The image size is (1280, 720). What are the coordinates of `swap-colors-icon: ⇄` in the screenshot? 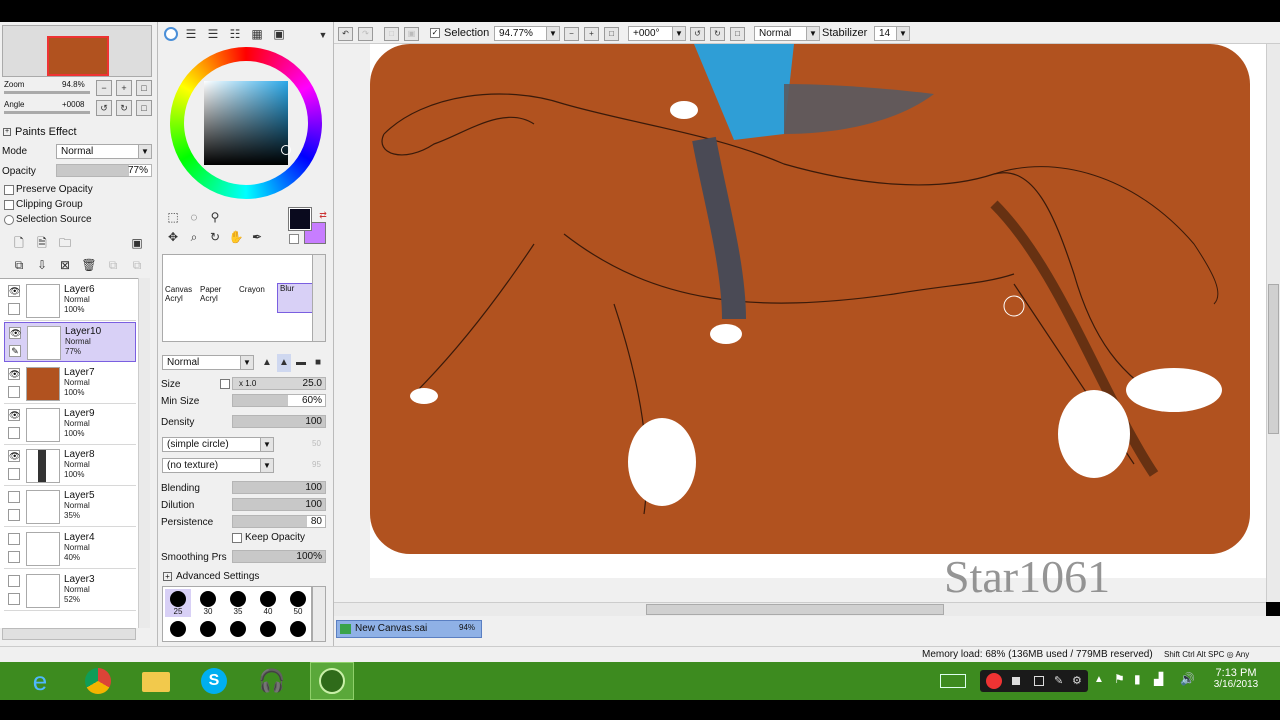 It's located at (323, 215).